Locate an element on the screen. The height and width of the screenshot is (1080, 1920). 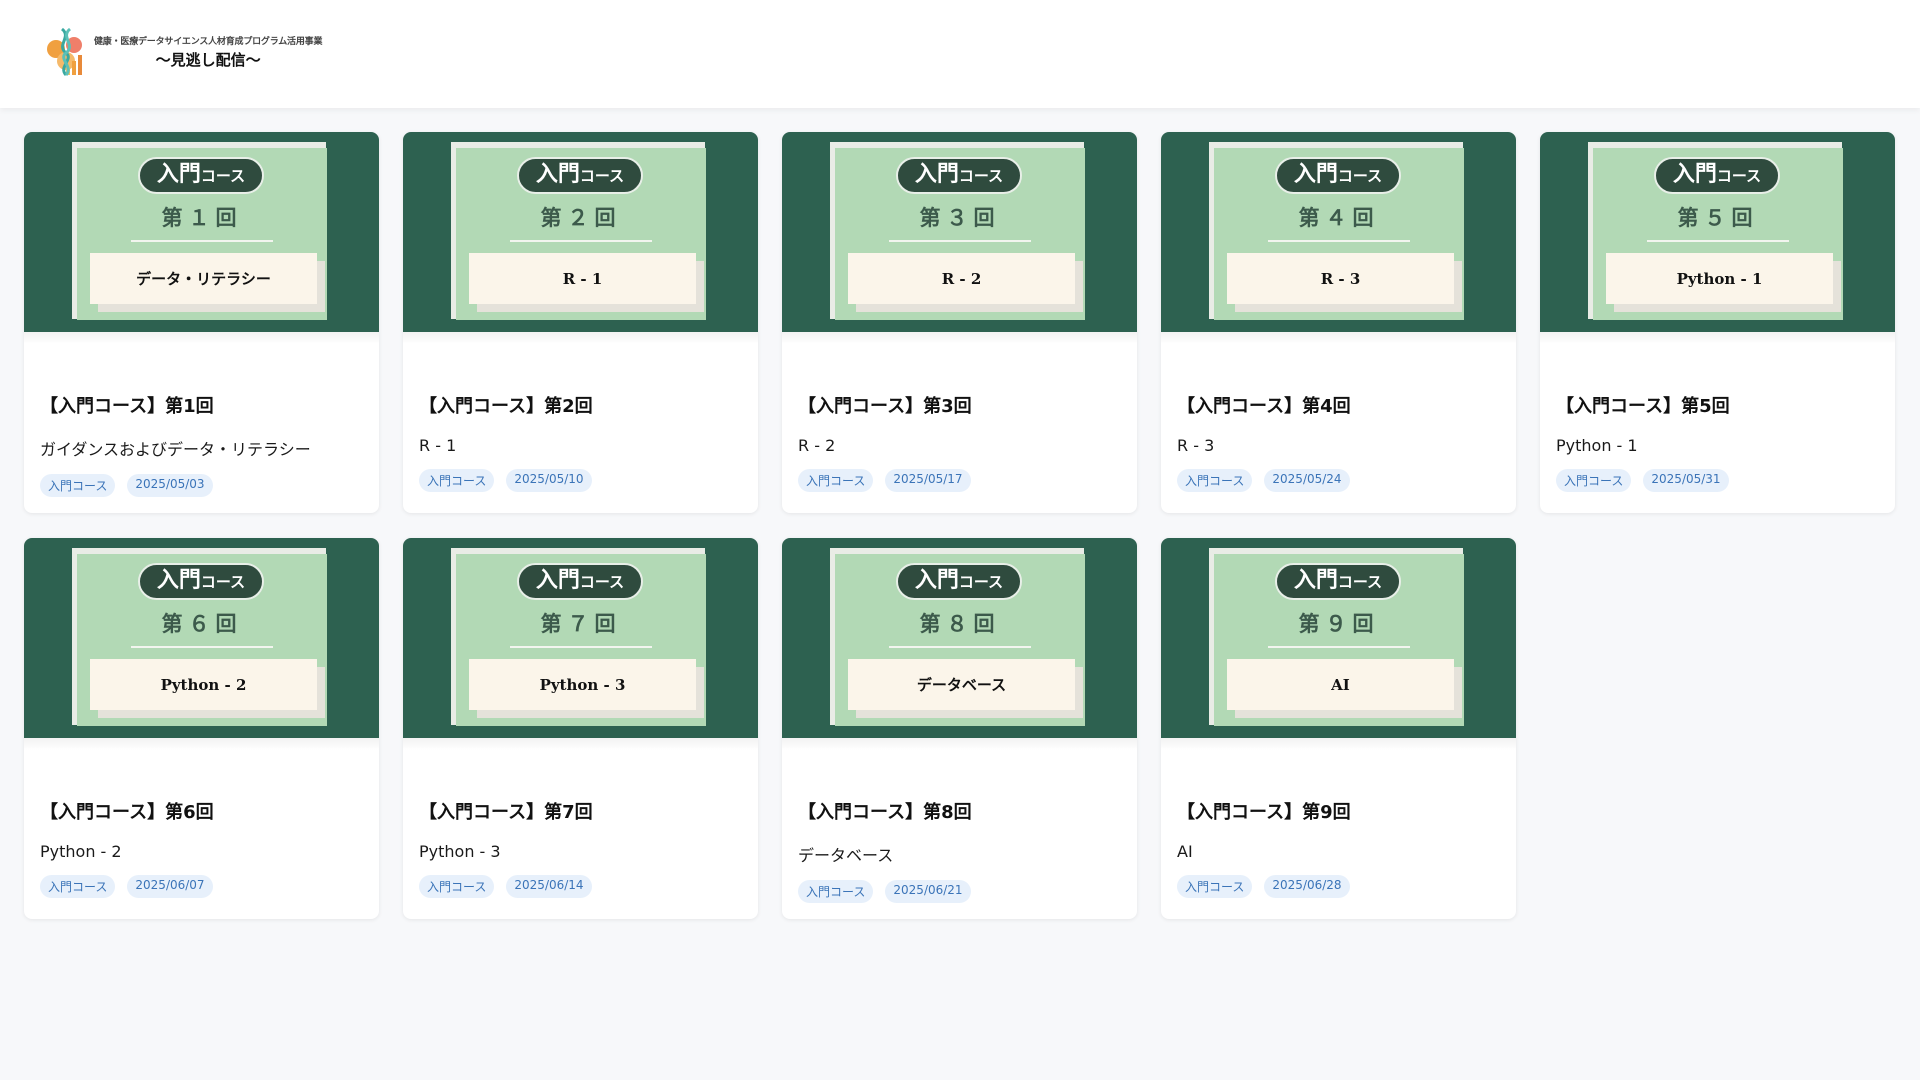
date-tag: 2025/06/28 is located at coordinates (1307, 886).